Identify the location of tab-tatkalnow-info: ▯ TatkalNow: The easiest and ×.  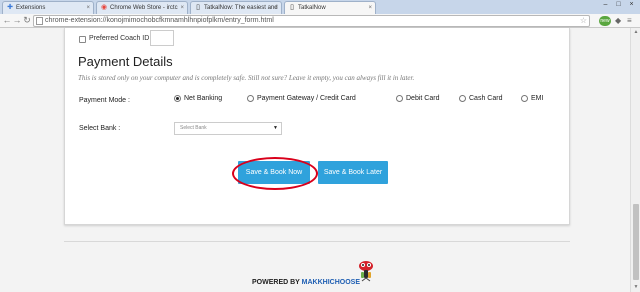
(236, 7).